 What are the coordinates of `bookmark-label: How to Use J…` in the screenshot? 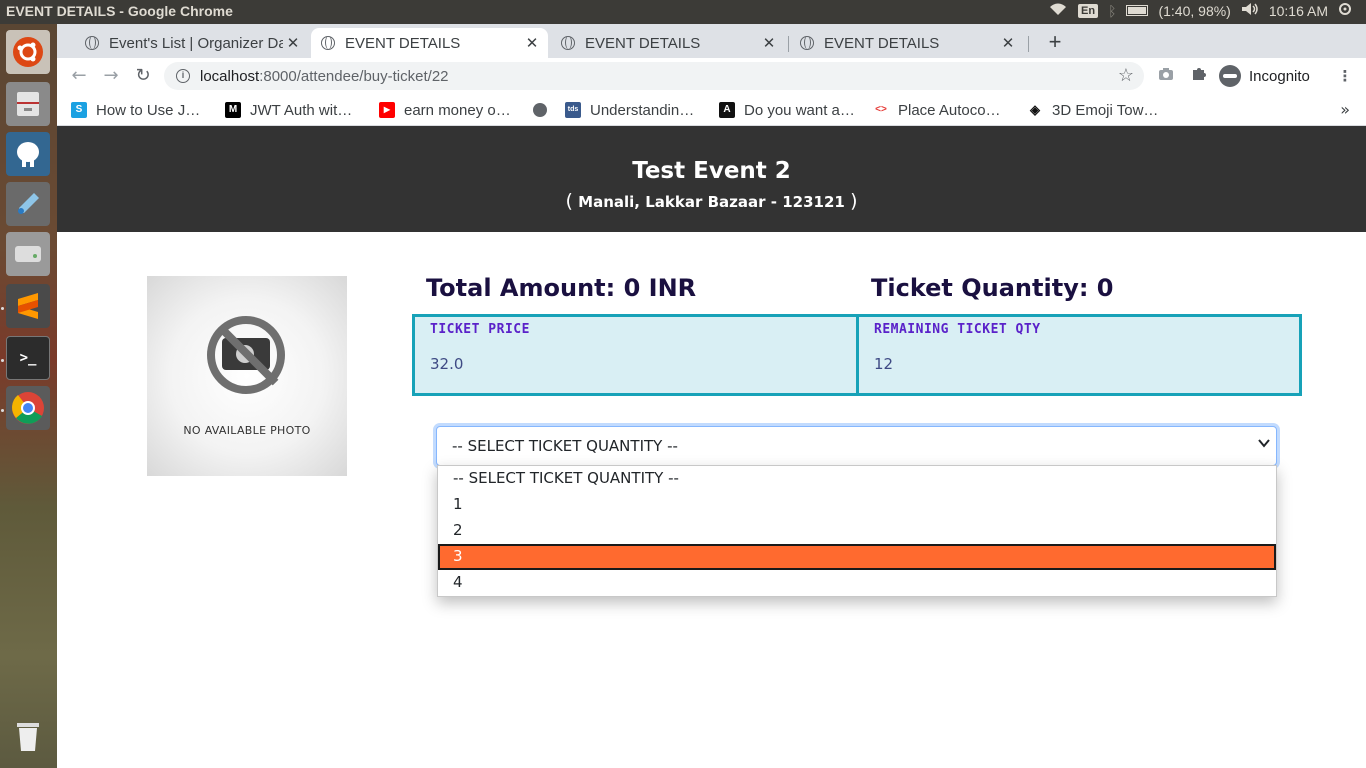 It's located at (148, 110).